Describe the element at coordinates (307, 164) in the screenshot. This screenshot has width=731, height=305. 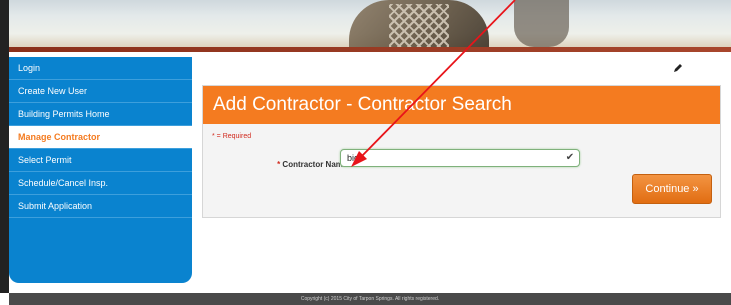
I see `contractor-name-label: * Contractor Name:` at that location.